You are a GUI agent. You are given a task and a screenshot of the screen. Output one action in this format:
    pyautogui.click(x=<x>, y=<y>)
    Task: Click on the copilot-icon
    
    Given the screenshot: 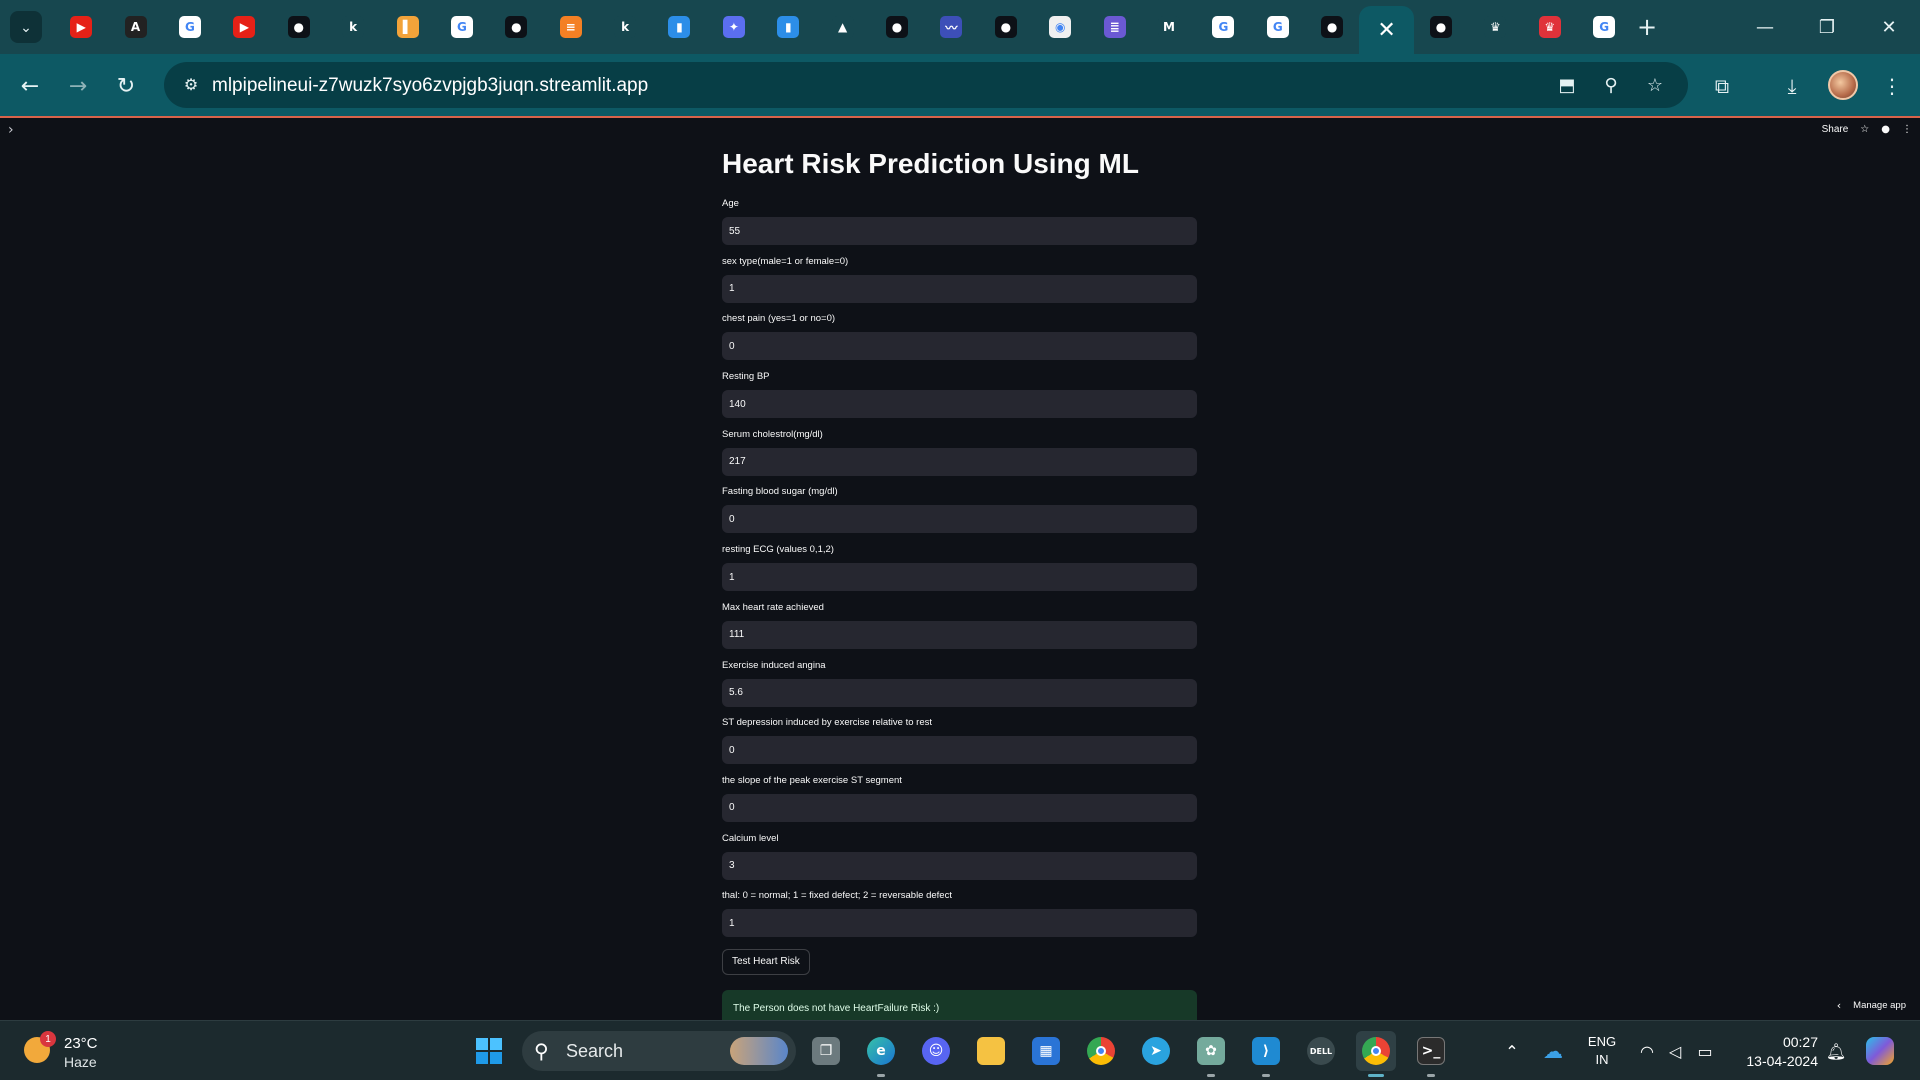 What is the action you would take?
    pyautogui.click(x=1880, y=1050)
    